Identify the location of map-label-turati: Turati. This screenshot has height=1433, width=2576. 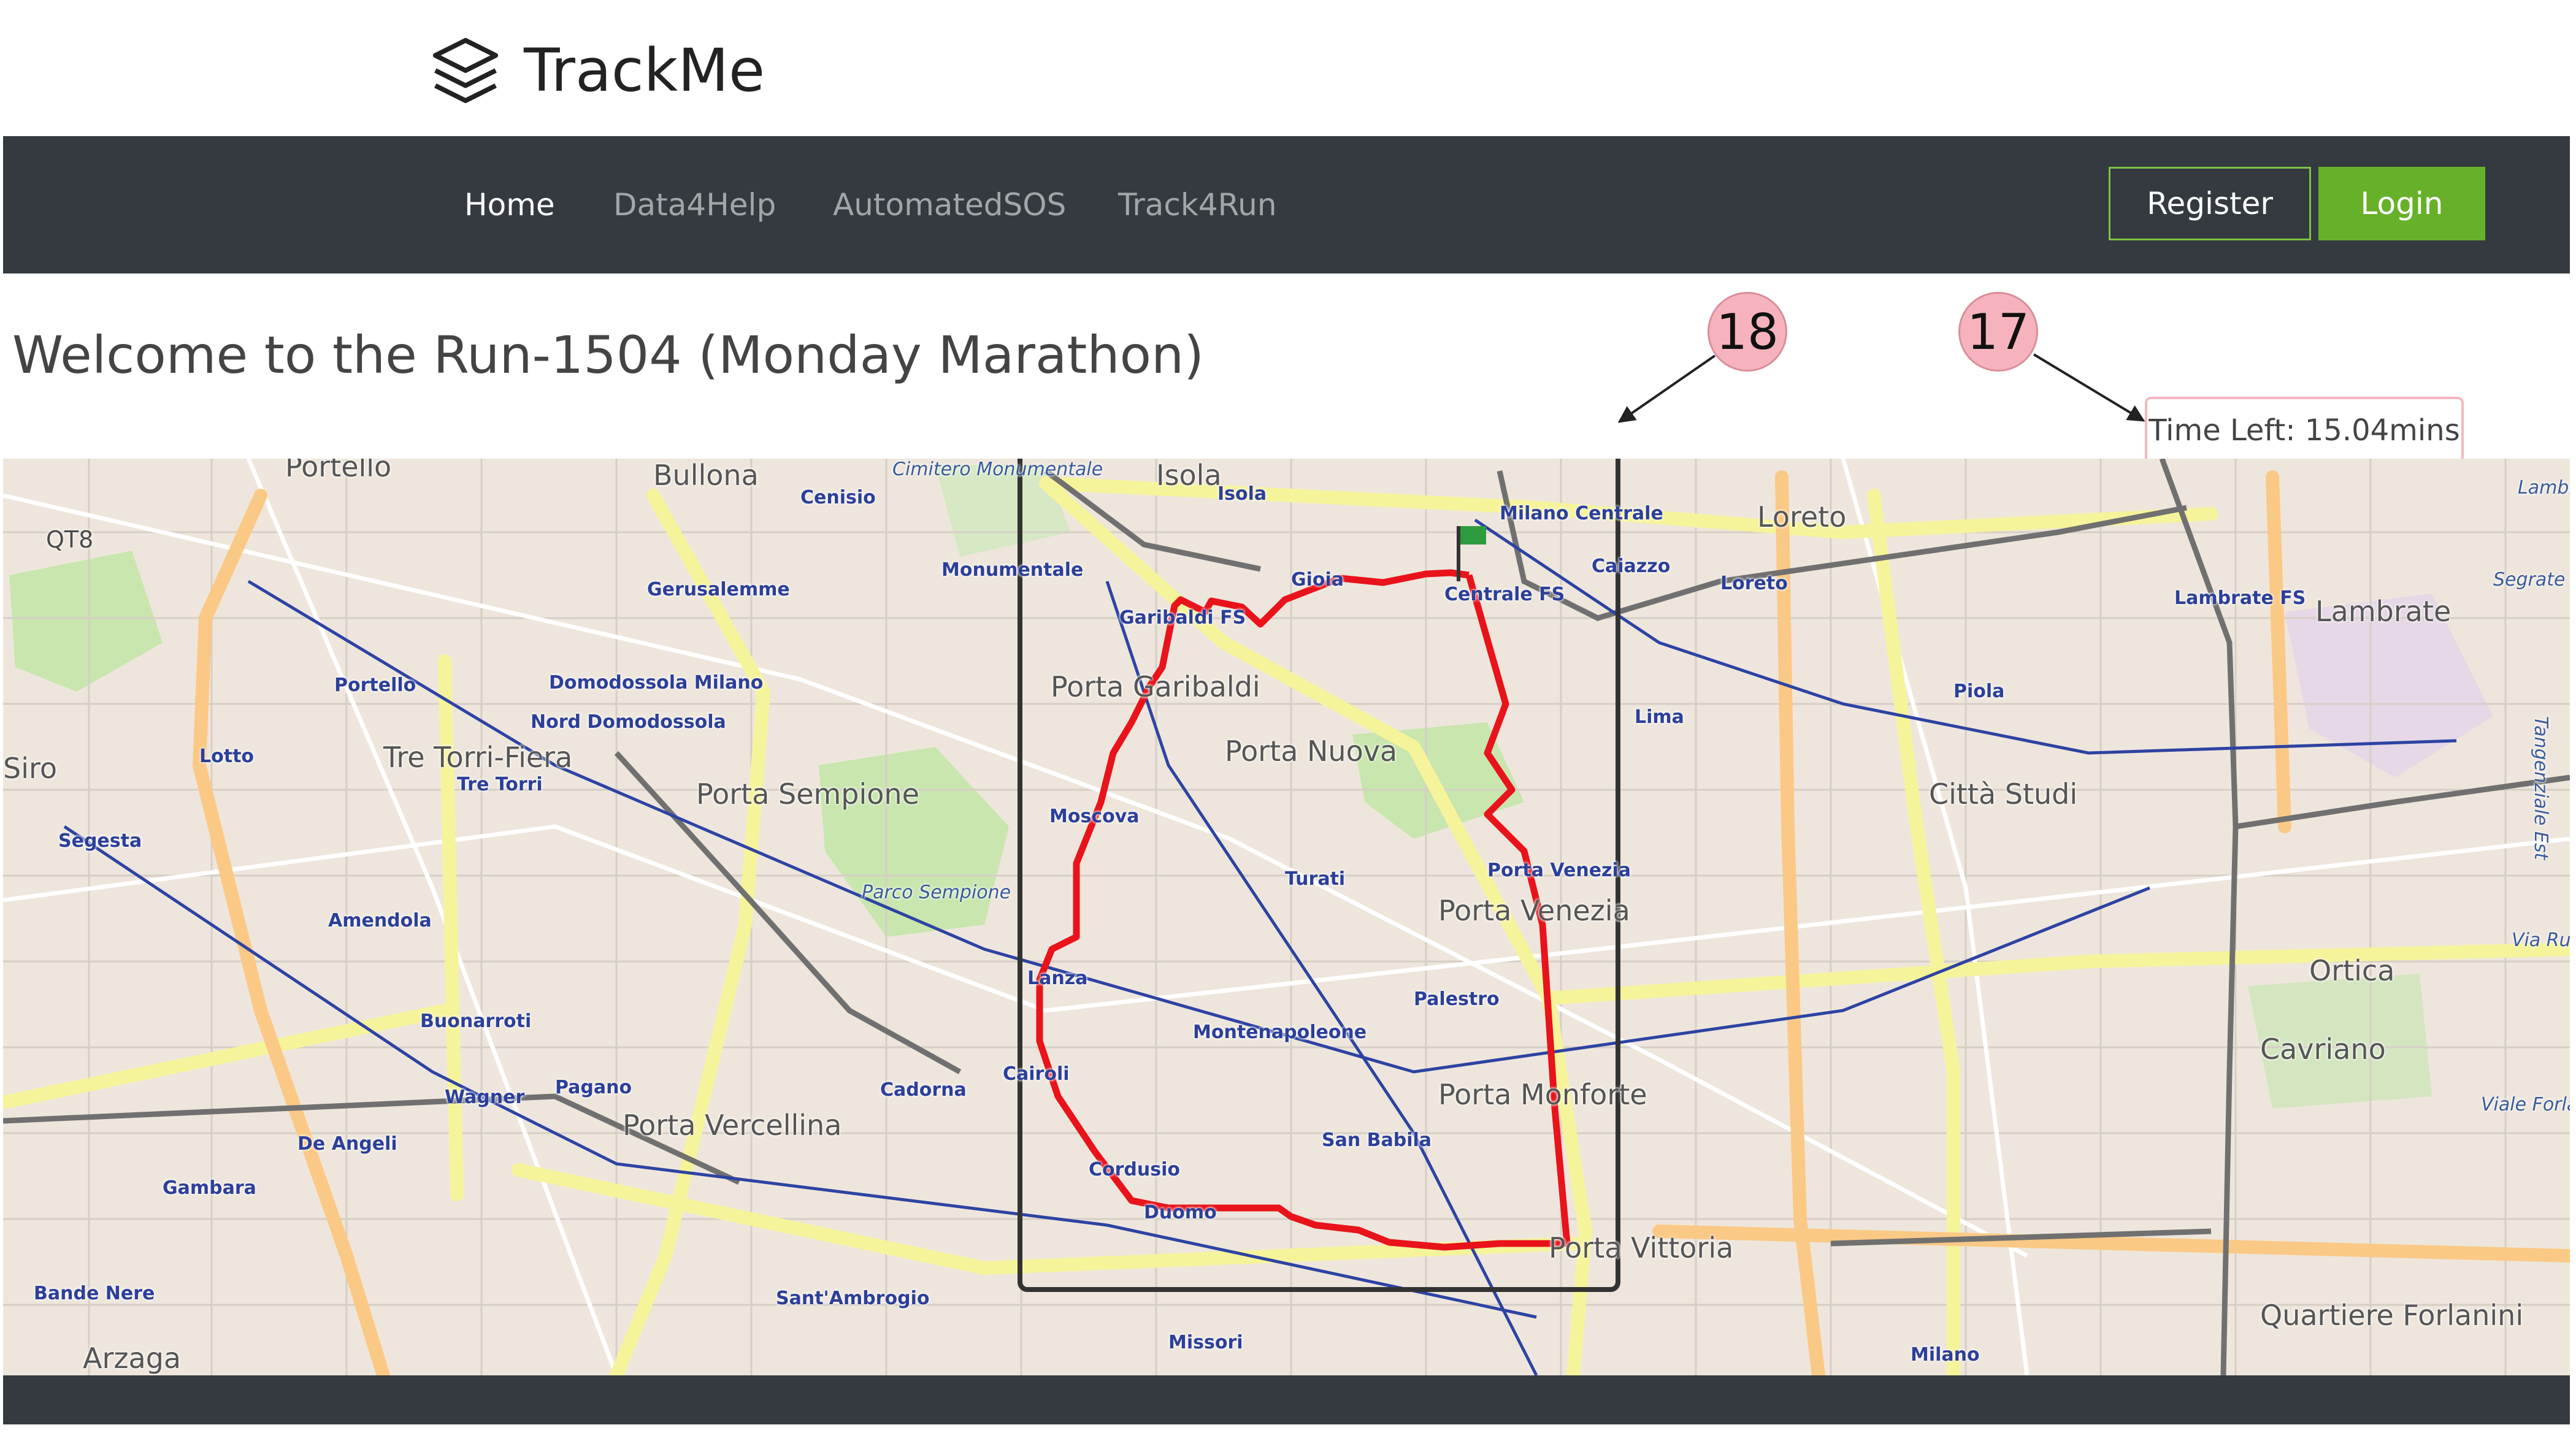
(1315, 879).